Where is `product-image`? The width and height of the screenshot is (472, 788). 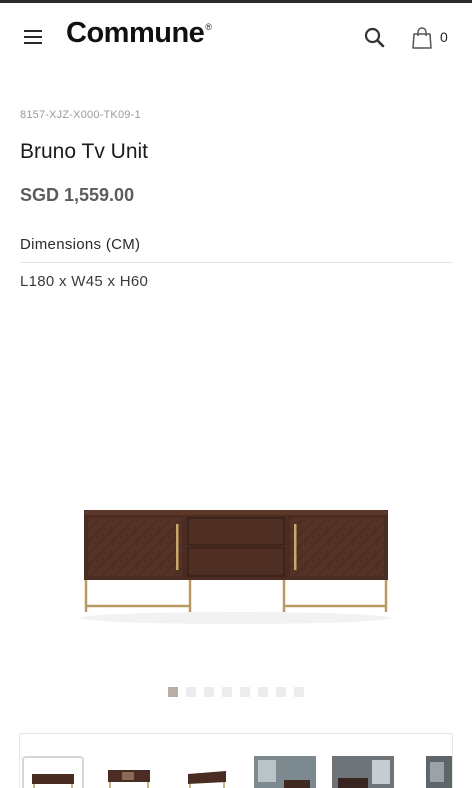 product-image is located at coordinates (235, 565).